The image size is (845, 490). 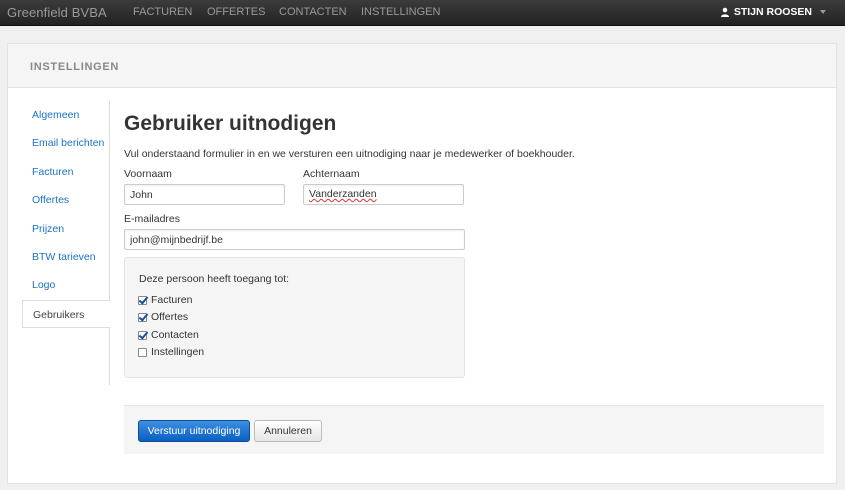 I want to click on checkbox-instellingen, so click(x=142, y=352).